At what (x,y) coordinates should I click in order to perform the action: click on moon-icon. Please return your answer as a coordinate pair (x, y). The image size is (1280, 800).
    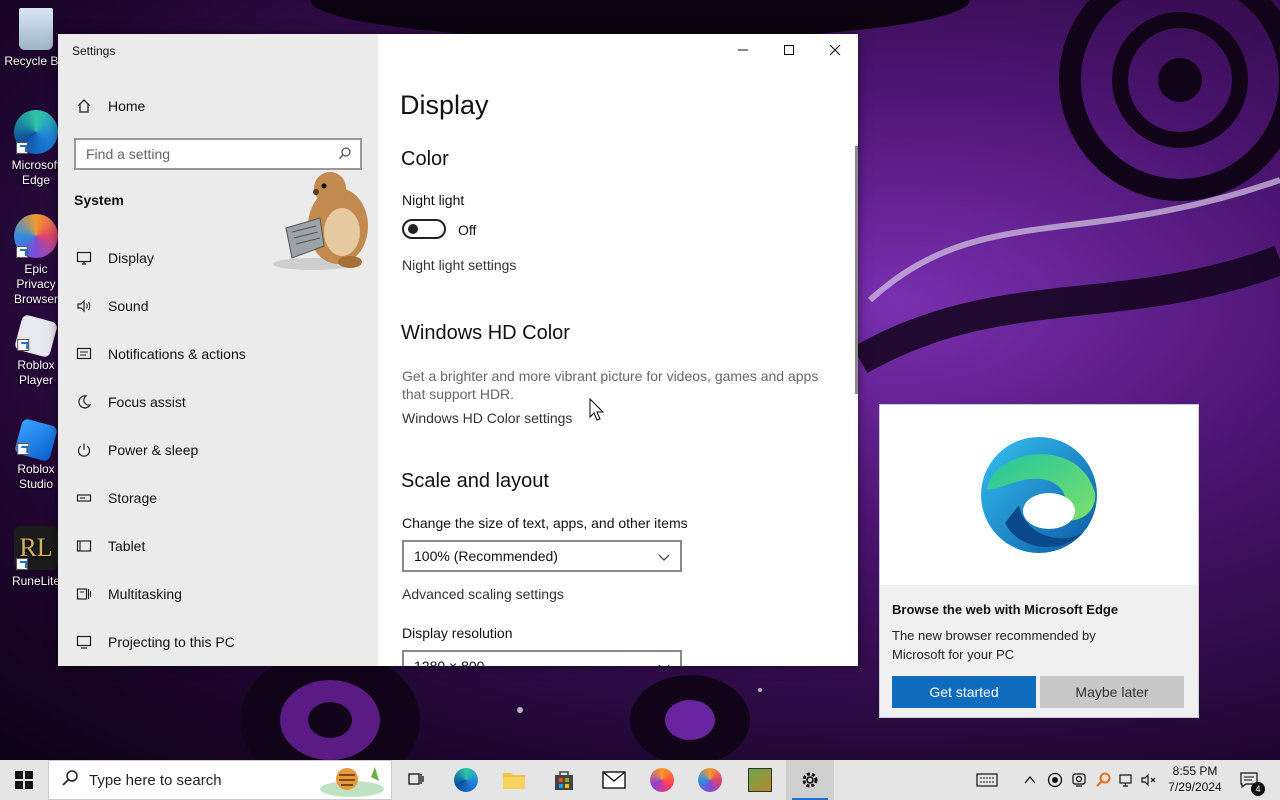
    Looking at the image, I should click on (84, 402).